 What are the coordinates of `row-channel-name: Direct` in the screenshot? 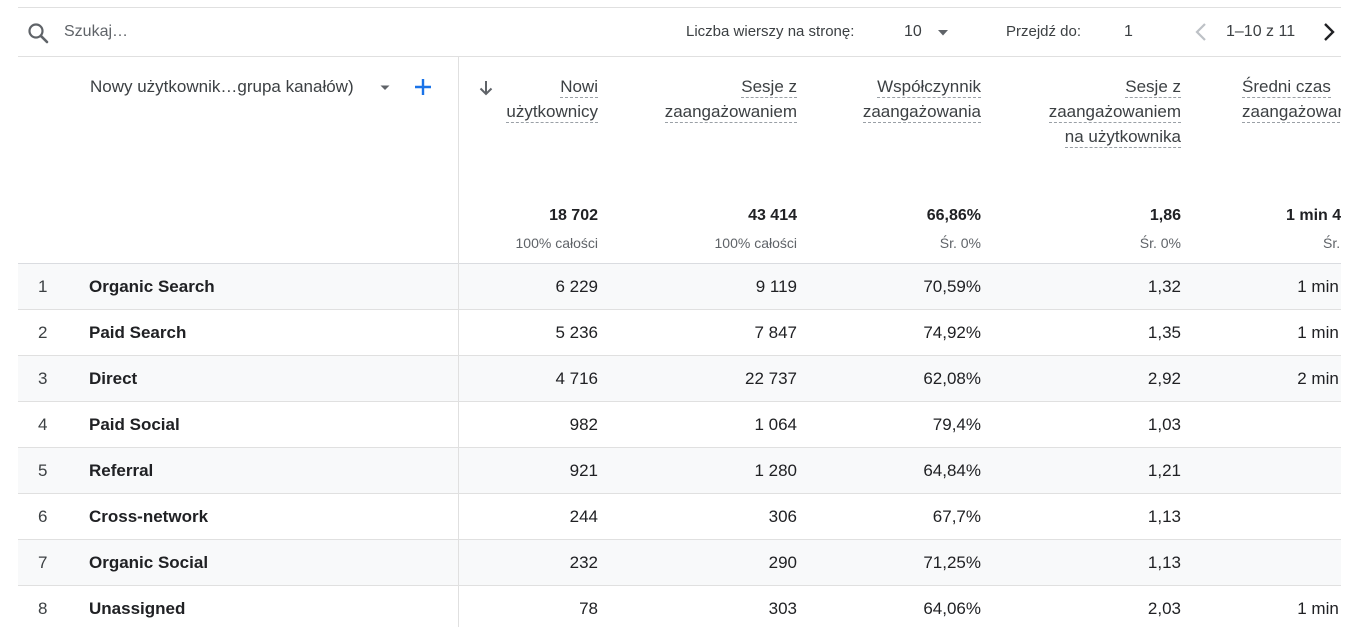 It's located at (113, 379).